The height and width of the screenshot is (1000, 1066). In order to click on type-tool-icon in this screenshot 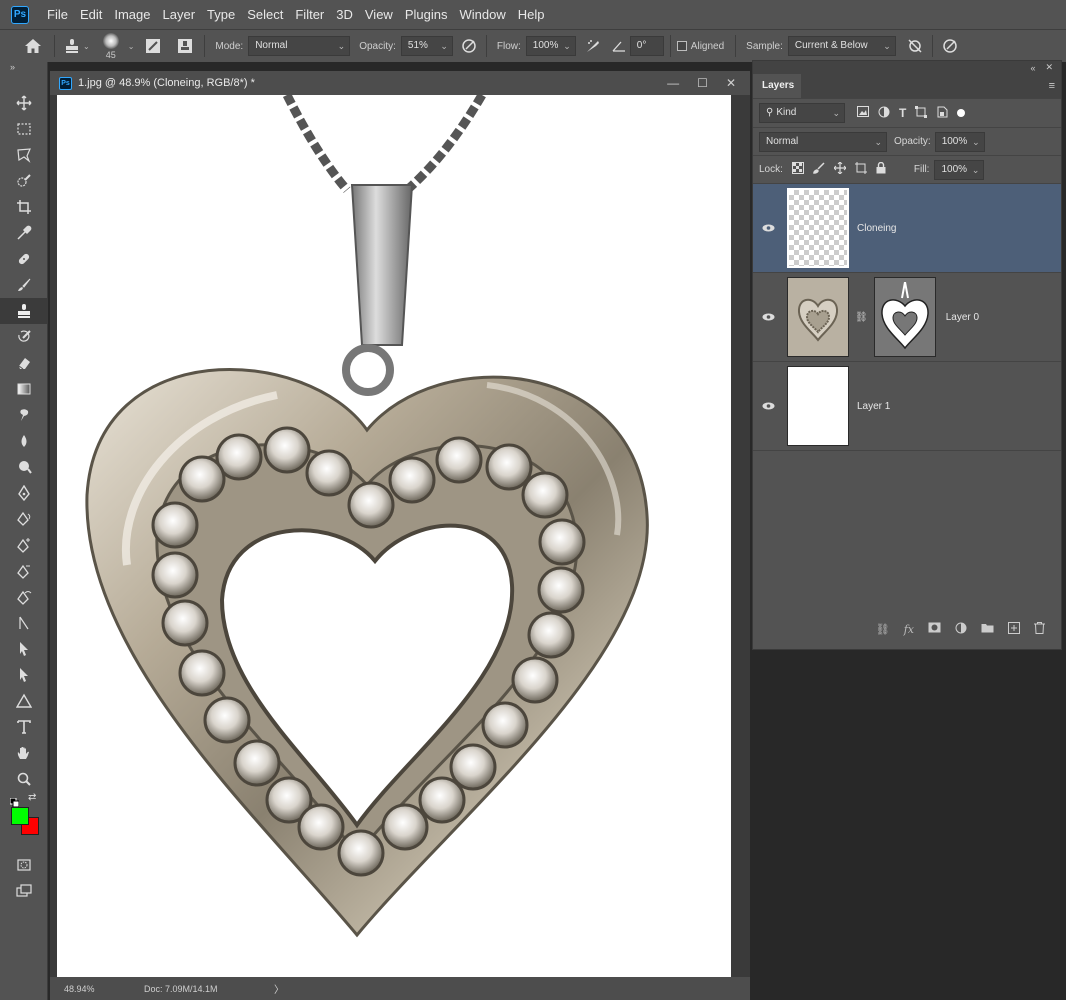, I will do `click(24, 727)`.